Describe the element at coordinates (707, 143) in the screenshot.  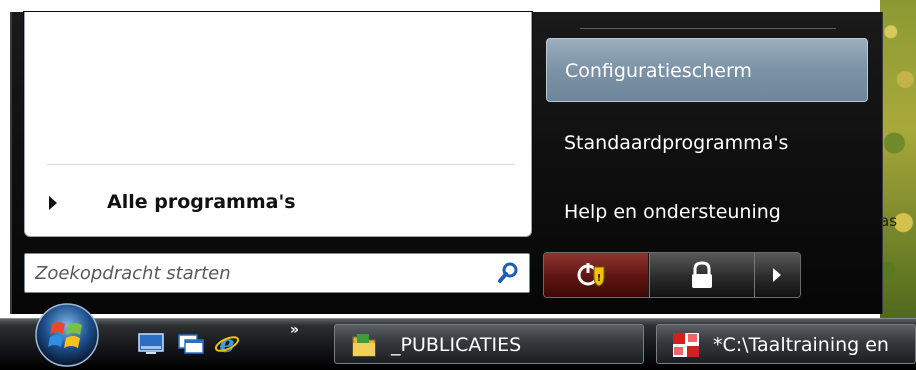
I see `right-item-standaardprogrammas: Standaardprogramma's` at that location.